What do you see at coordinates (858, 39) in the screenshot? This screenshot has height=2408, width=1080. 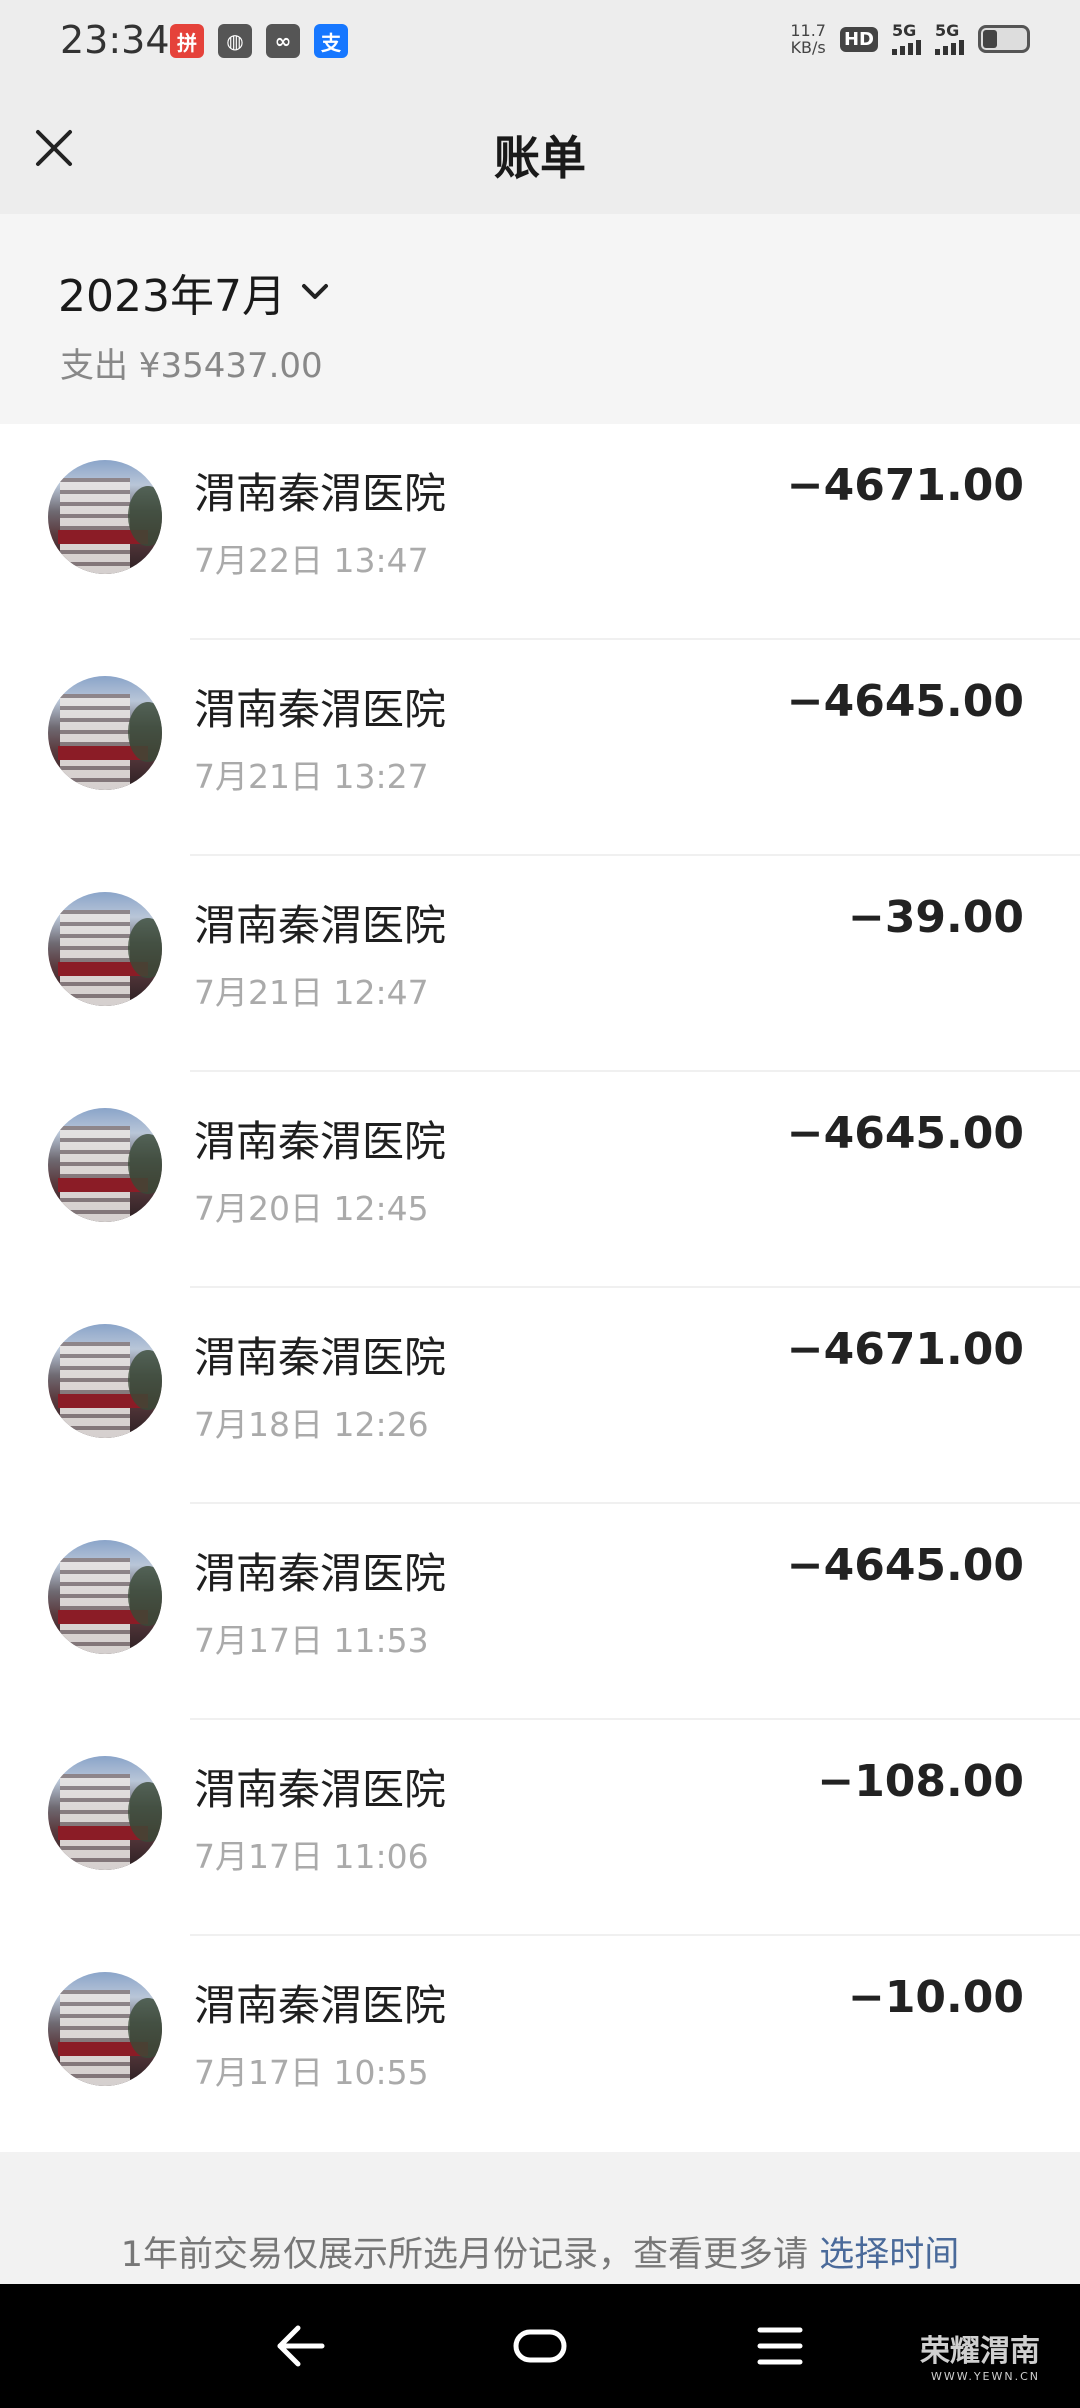 I see `hd-icon: HD` at bounding box center [858, 39].